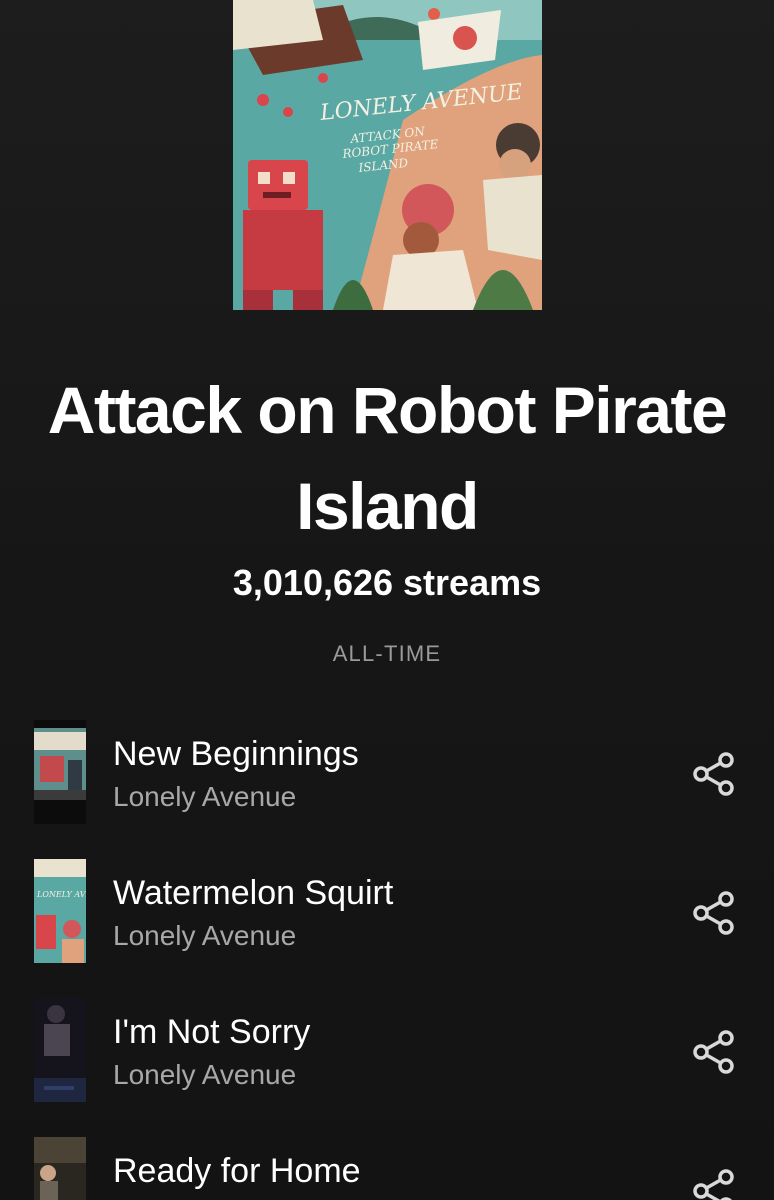 This screenshot has width=774, height=1200. I want to click on track-row: I'm Not Sorry Lonely Avenue, so click(387, 1050).